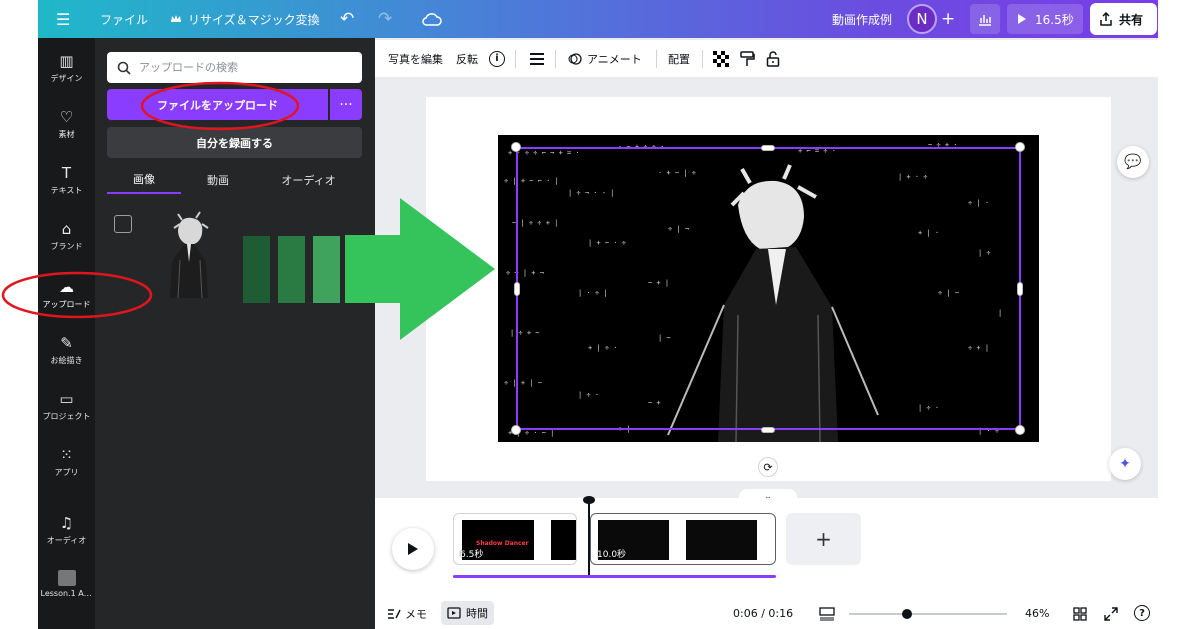 The image size is (1200, 629). Describe the element at coordinates (985, 19) in the screenshot. I see `analytics-icon` at that location.